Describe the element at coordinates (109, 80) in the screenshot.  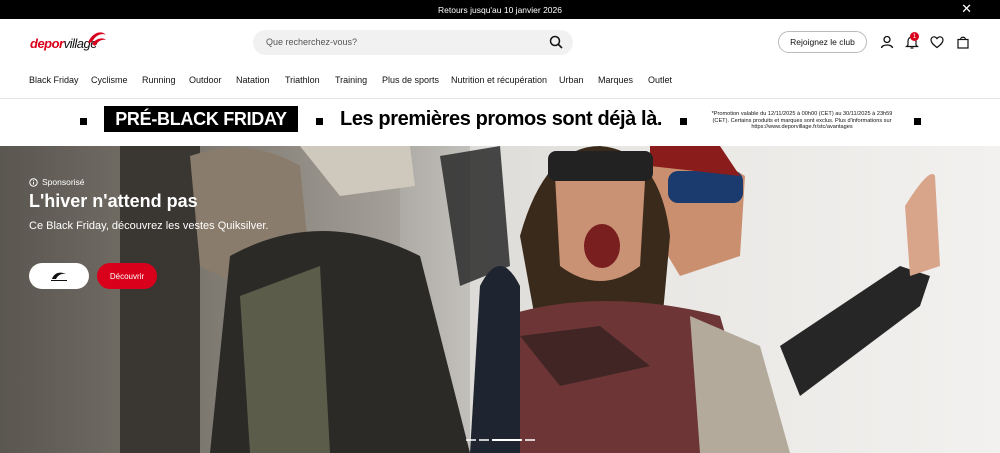
I see `nav-item-cyclisme: Cyclisme` at that location.